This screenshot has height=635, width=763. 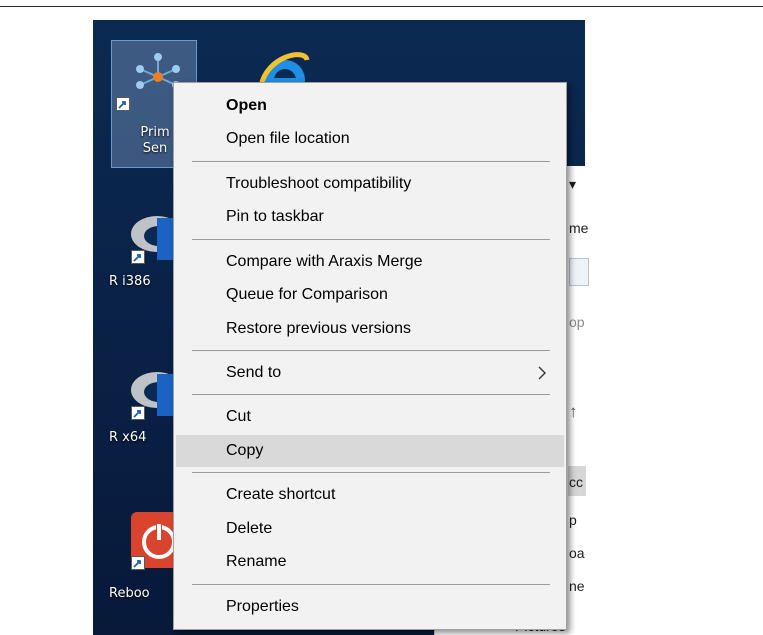 I want to click on menu-item-queue-for-comparison: Queue for Comparison, so click(x=370, y=295).